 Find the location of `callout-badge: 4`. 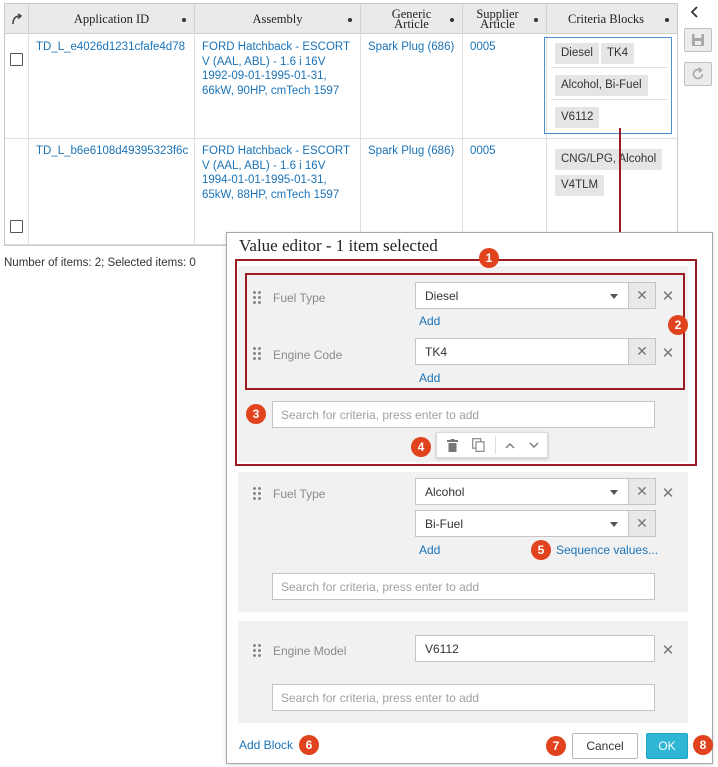

callout-badge: 4 is located at coordinates (421, 447).